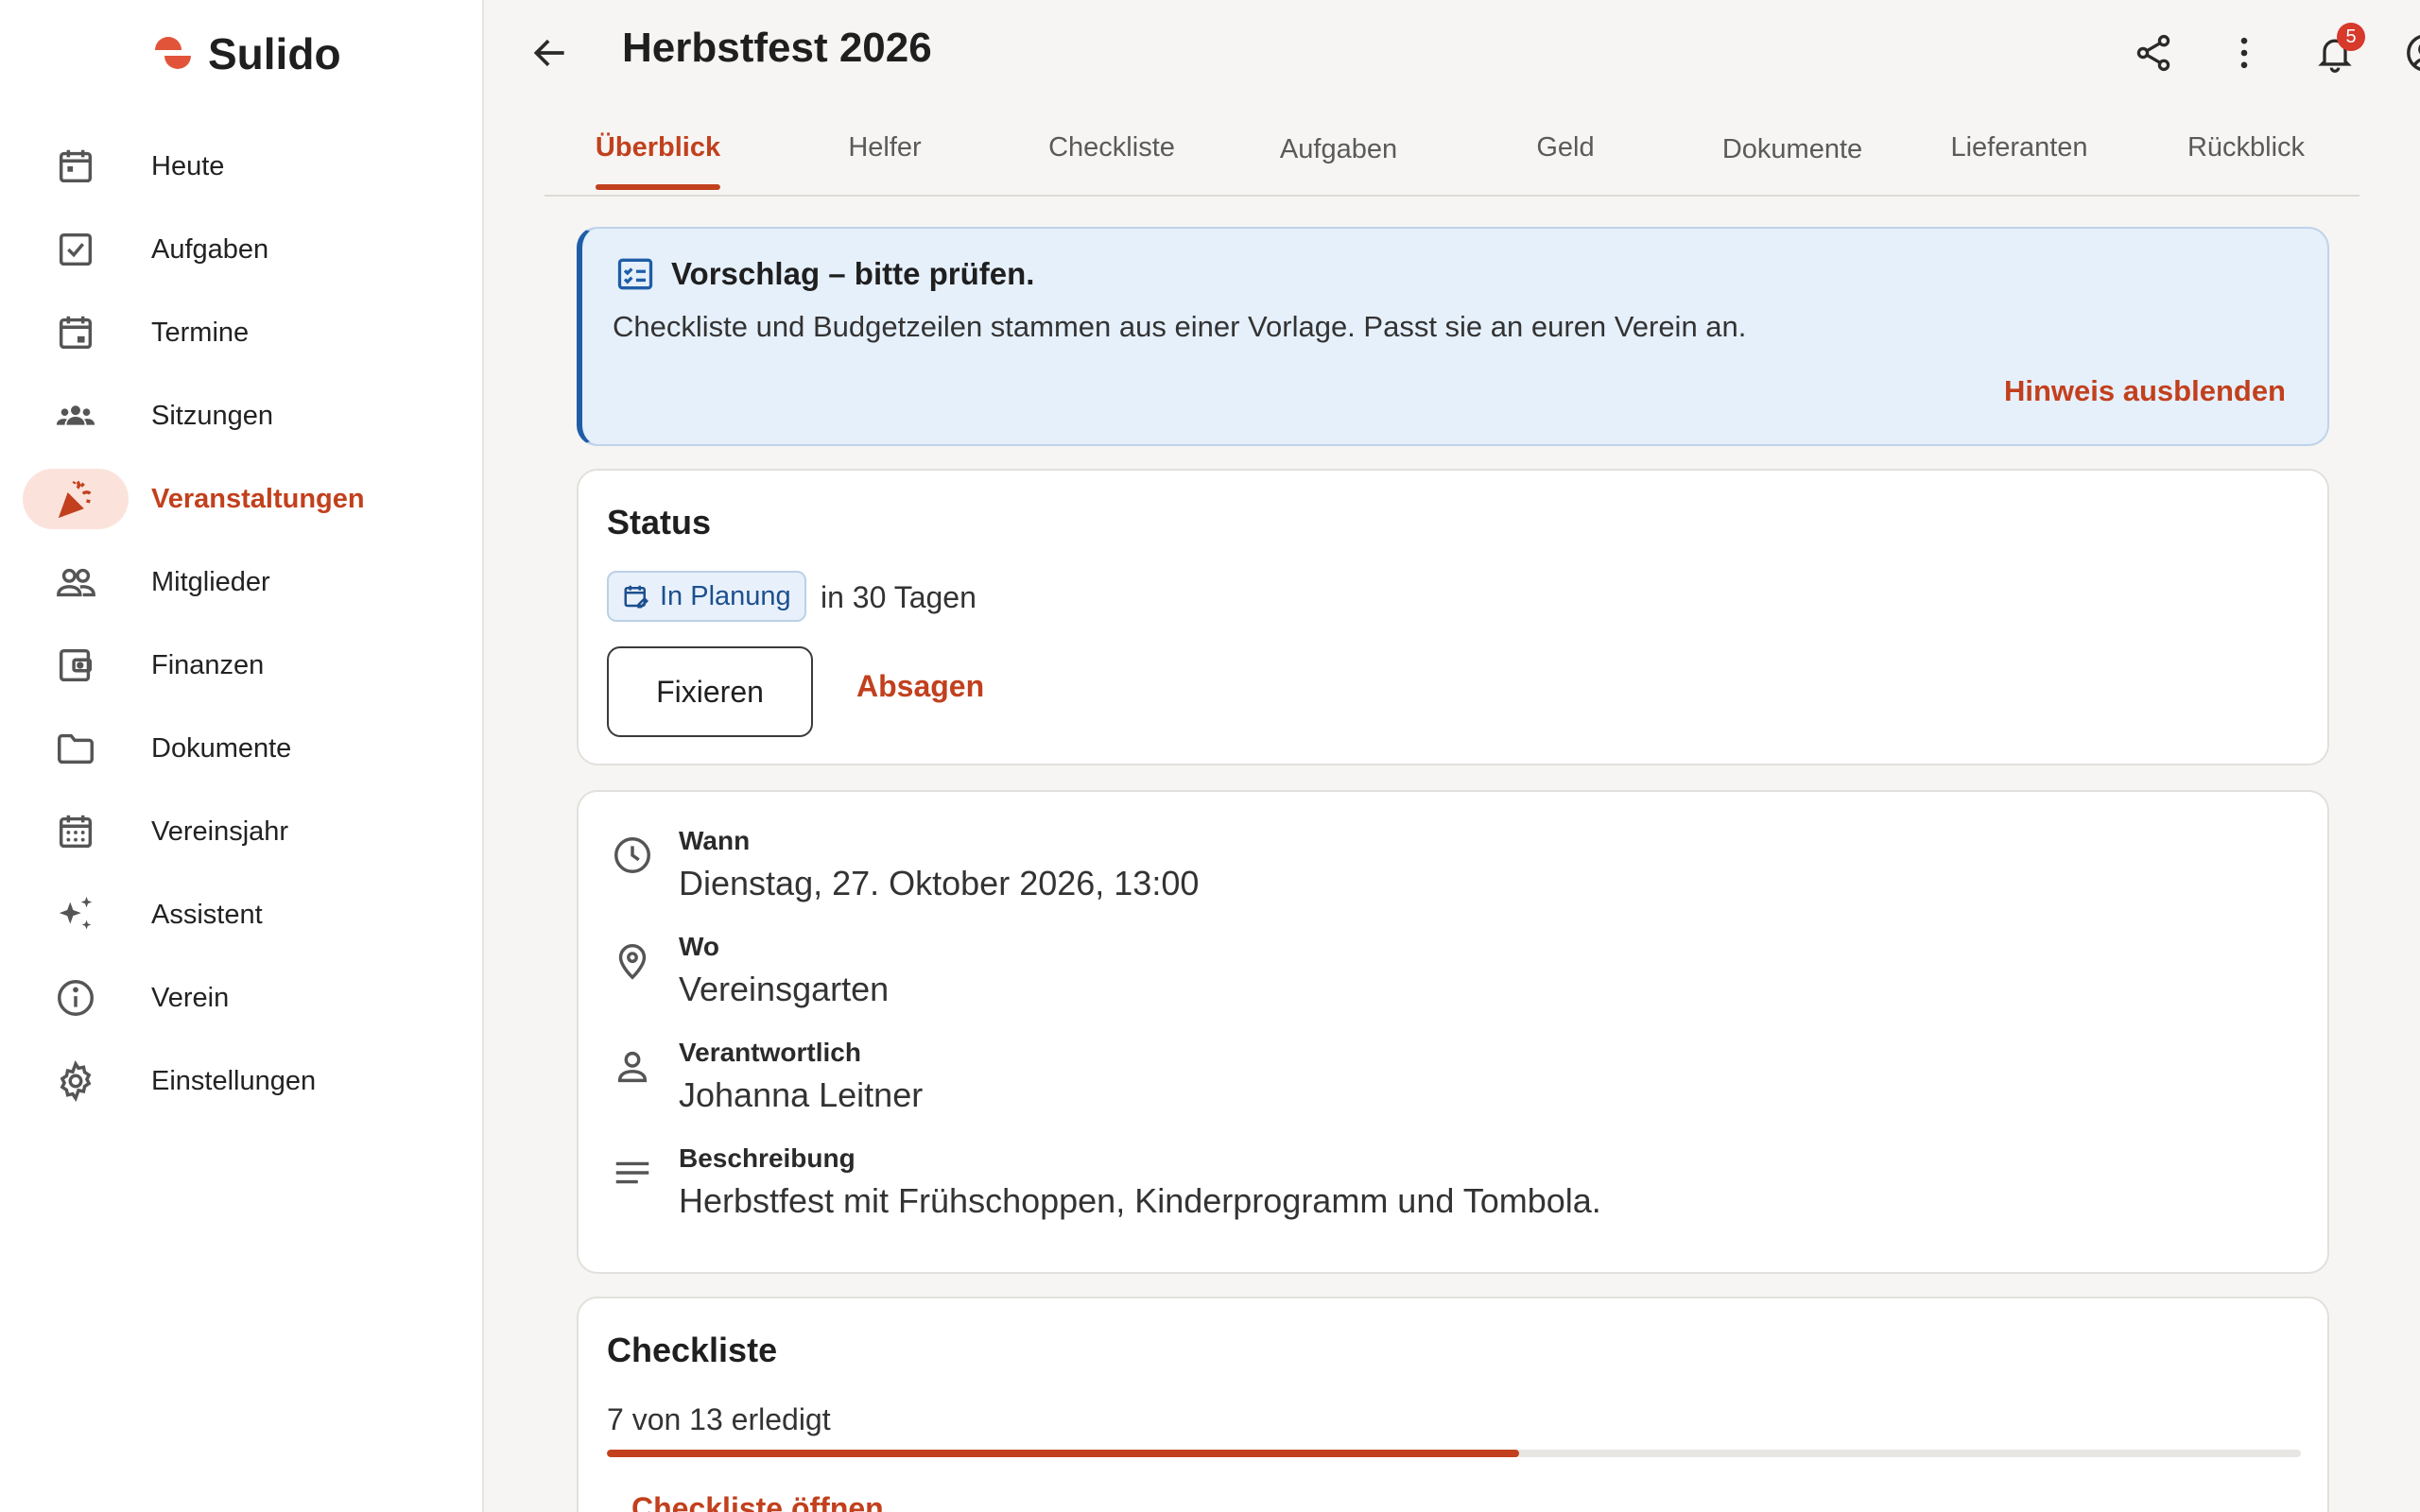  Describe the element at coordinates (220, 831) in the screenshot. I see `sidebar-item-label: Vereinsjahr` at that location.